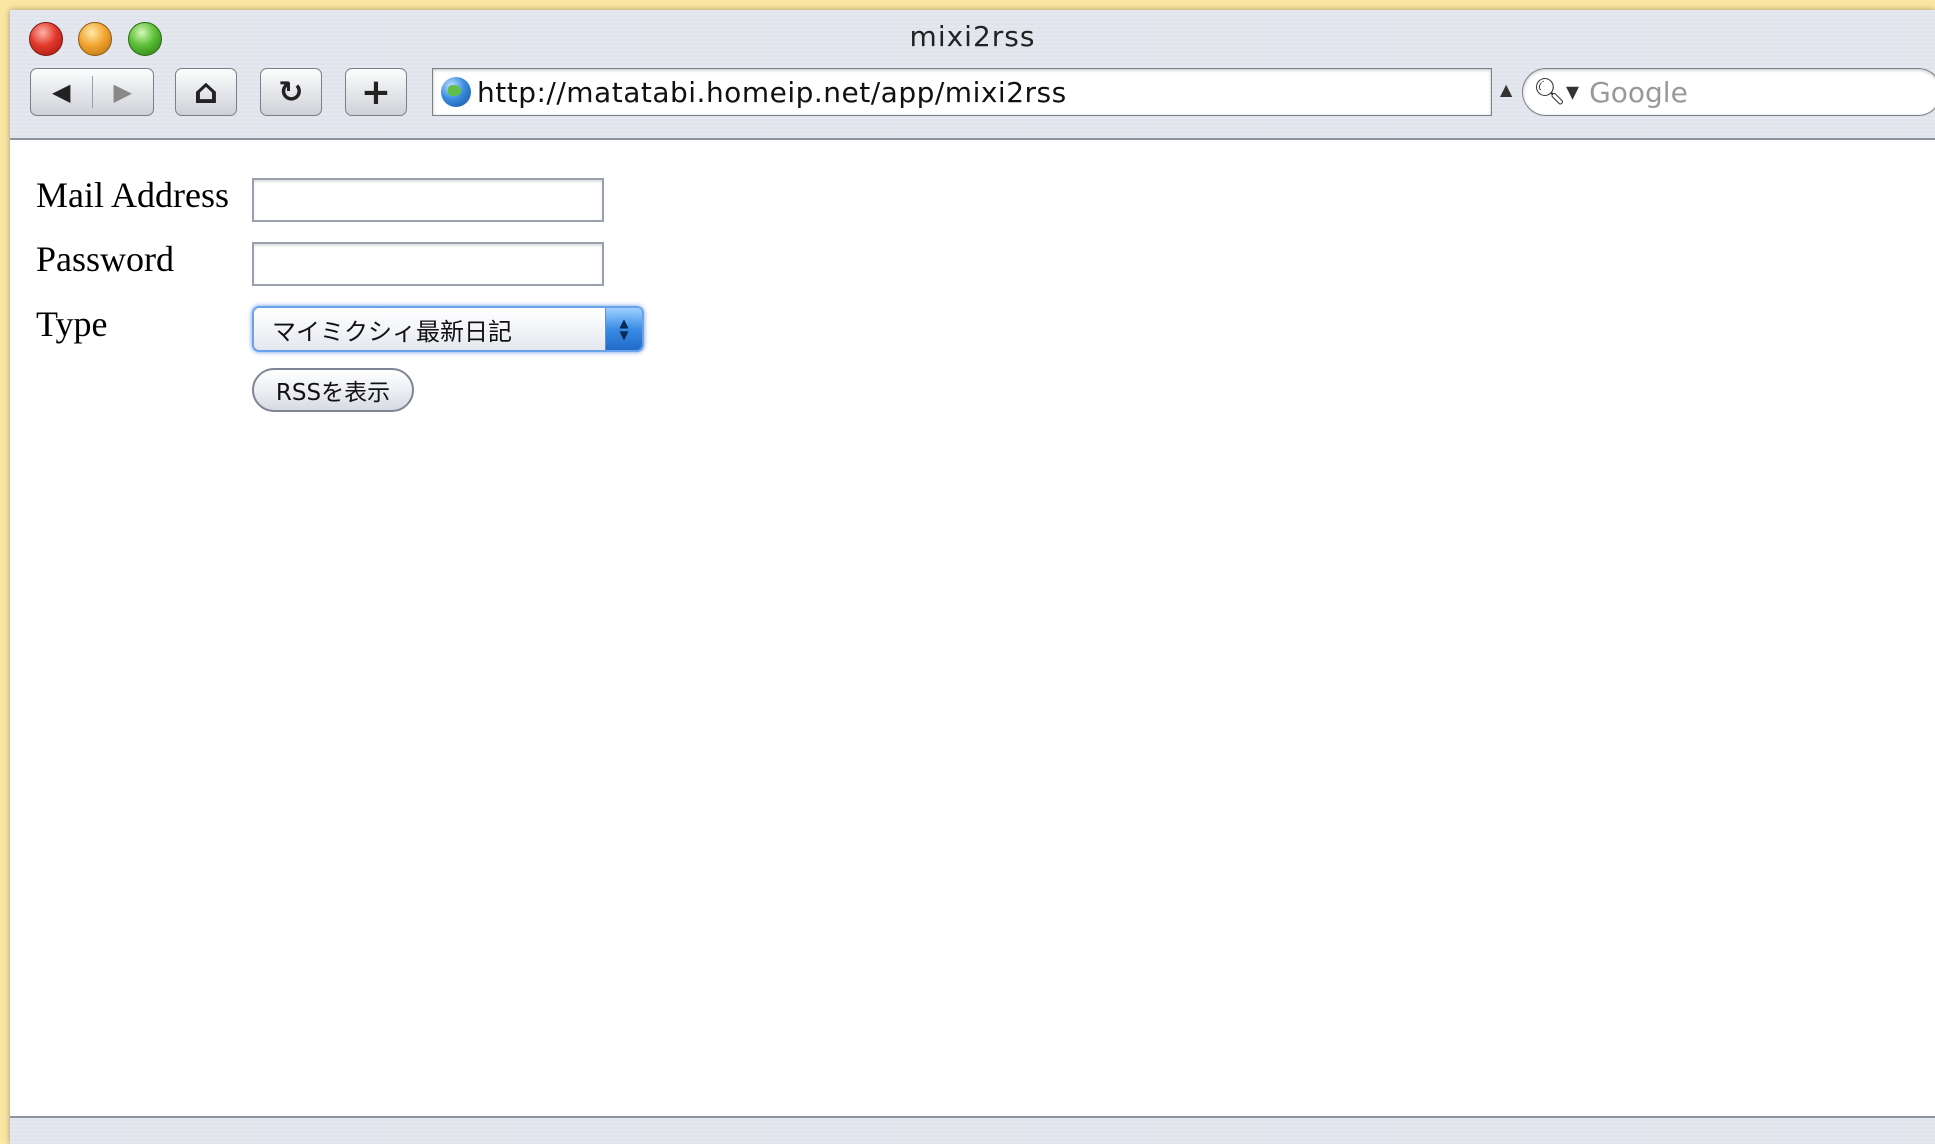 Image resolution: width=1935 pixels, height=1144 pixels. Describe the element at coordinates (132, 195) in the screenshot. I see `mail-address-label: Mail Address` at that location.